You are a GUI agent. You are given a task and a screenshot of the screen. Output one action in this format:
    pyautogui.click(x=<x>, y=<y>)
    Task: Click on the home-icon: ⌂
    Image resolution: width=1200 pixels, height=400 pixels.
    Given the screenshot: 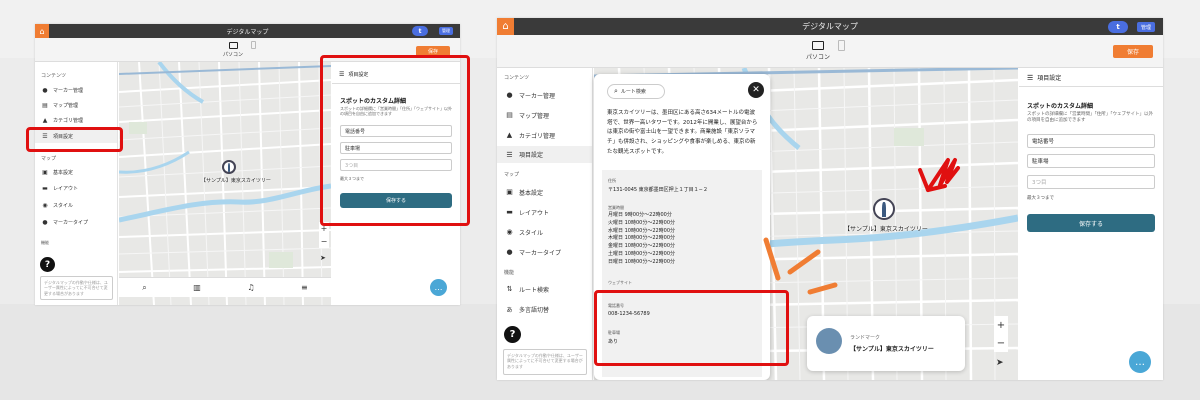 What is the action you would take?
    pyautogui.click(x=42, y=31)
    